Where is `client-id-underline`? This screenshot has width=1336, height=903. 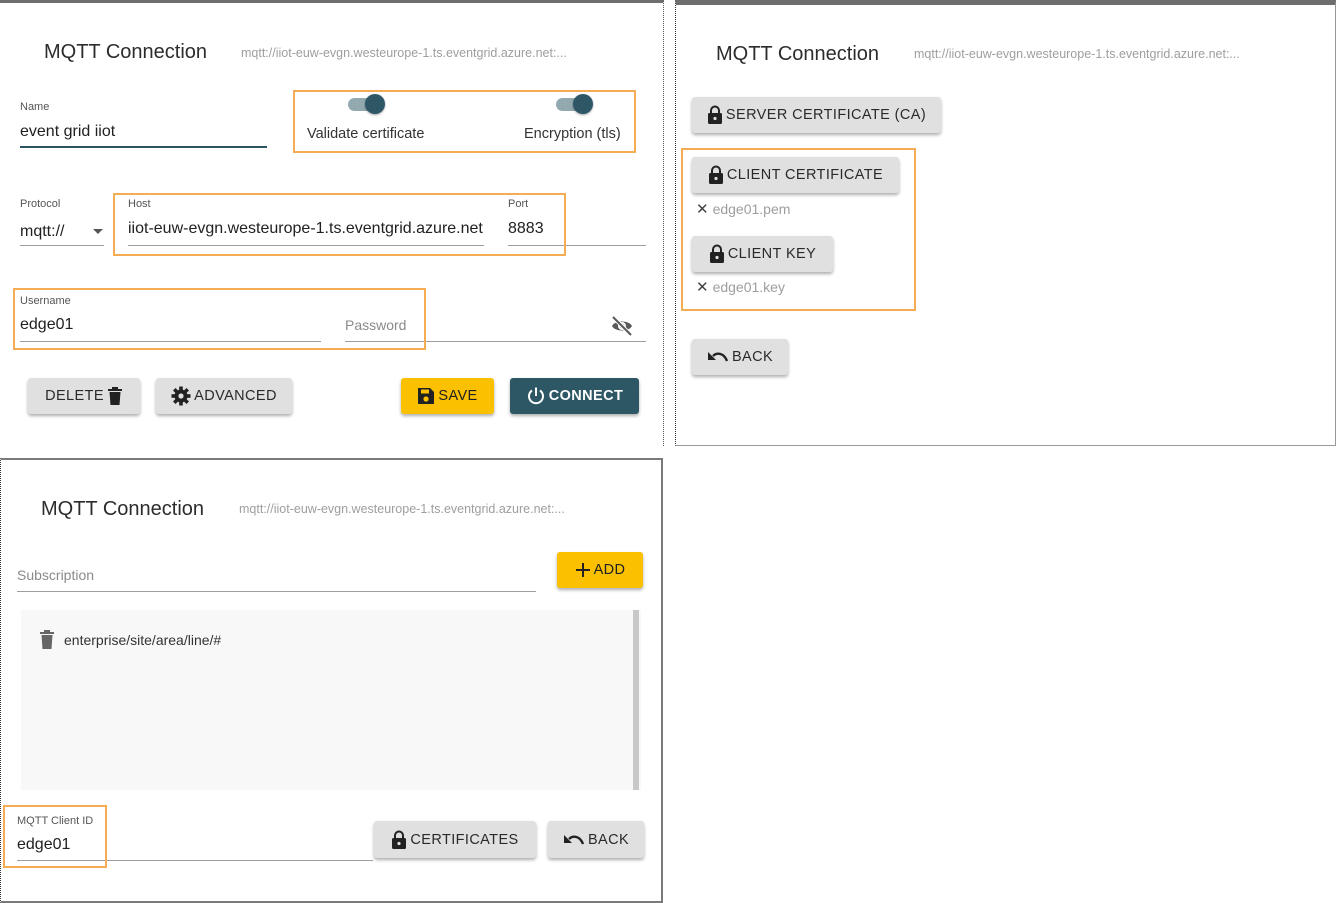
client-id-underline is located at coordinates (195, 860).